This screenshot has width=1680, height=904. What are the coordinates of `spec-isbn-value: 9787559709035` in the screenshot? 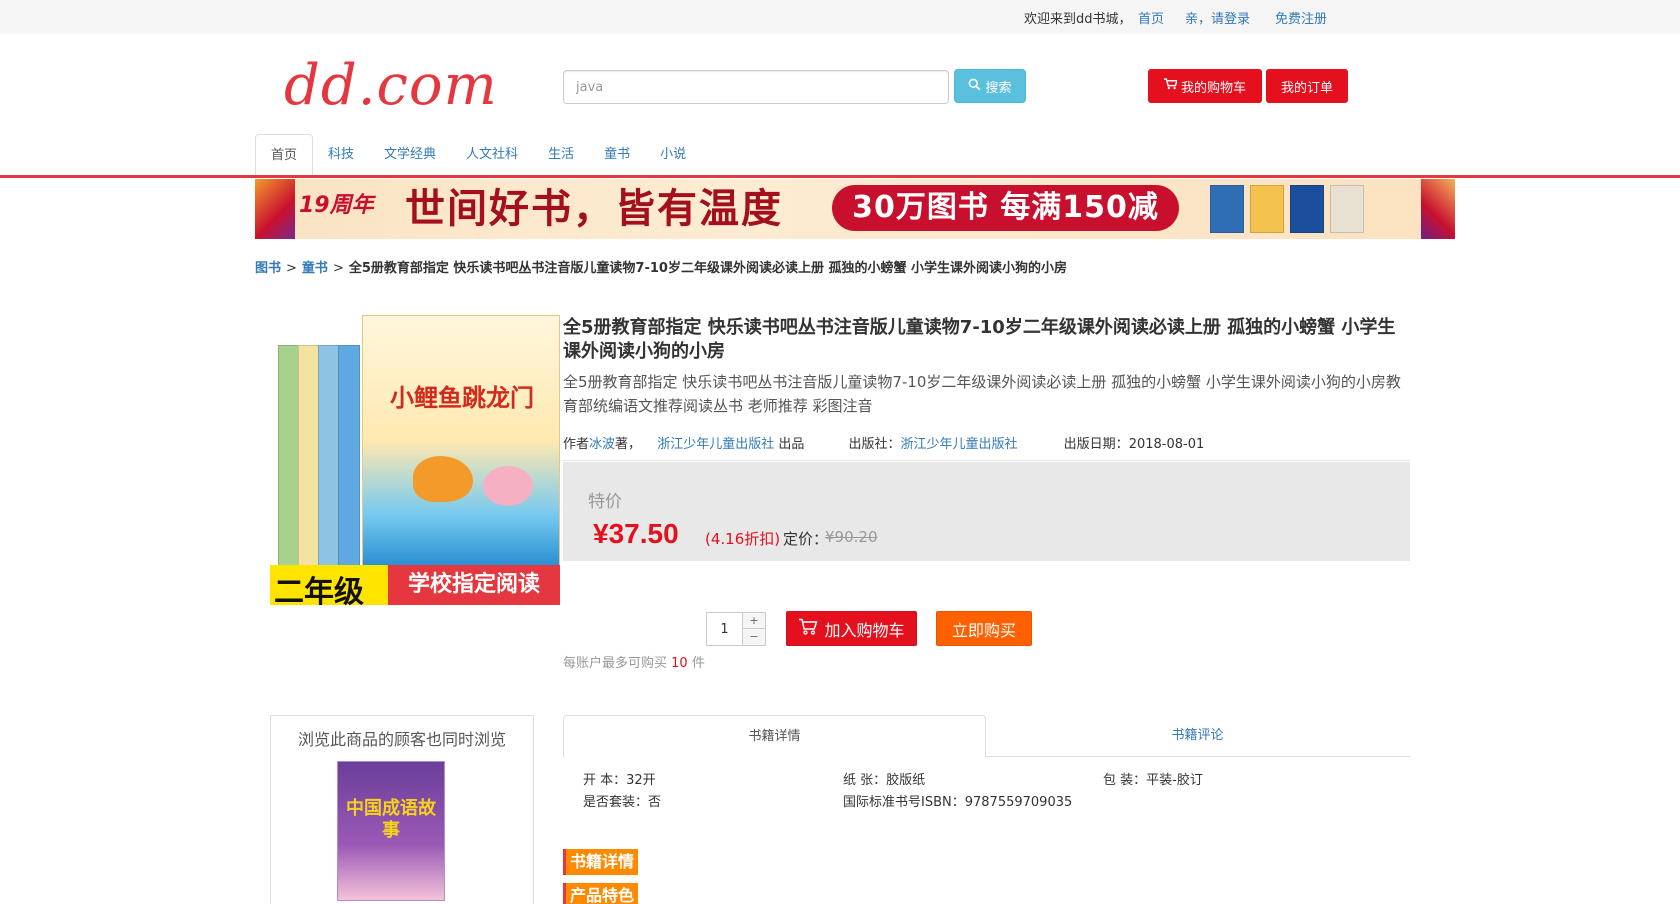 It's located at (1018, 802).